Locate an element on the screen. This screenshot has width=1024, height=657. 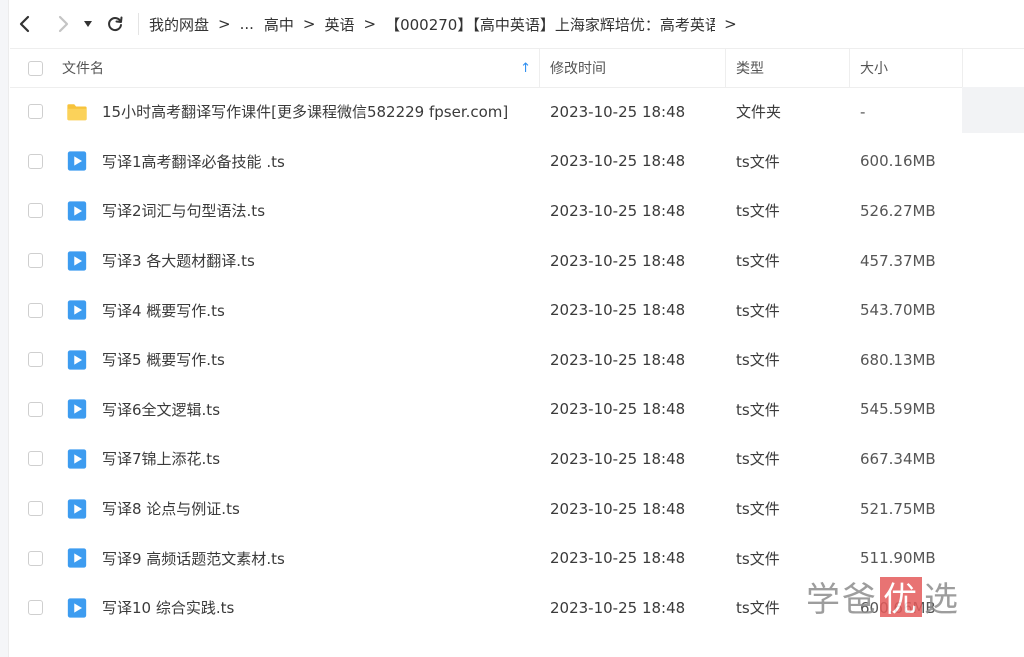
file-size: 680.13MB is located at coordinates (898, 359).